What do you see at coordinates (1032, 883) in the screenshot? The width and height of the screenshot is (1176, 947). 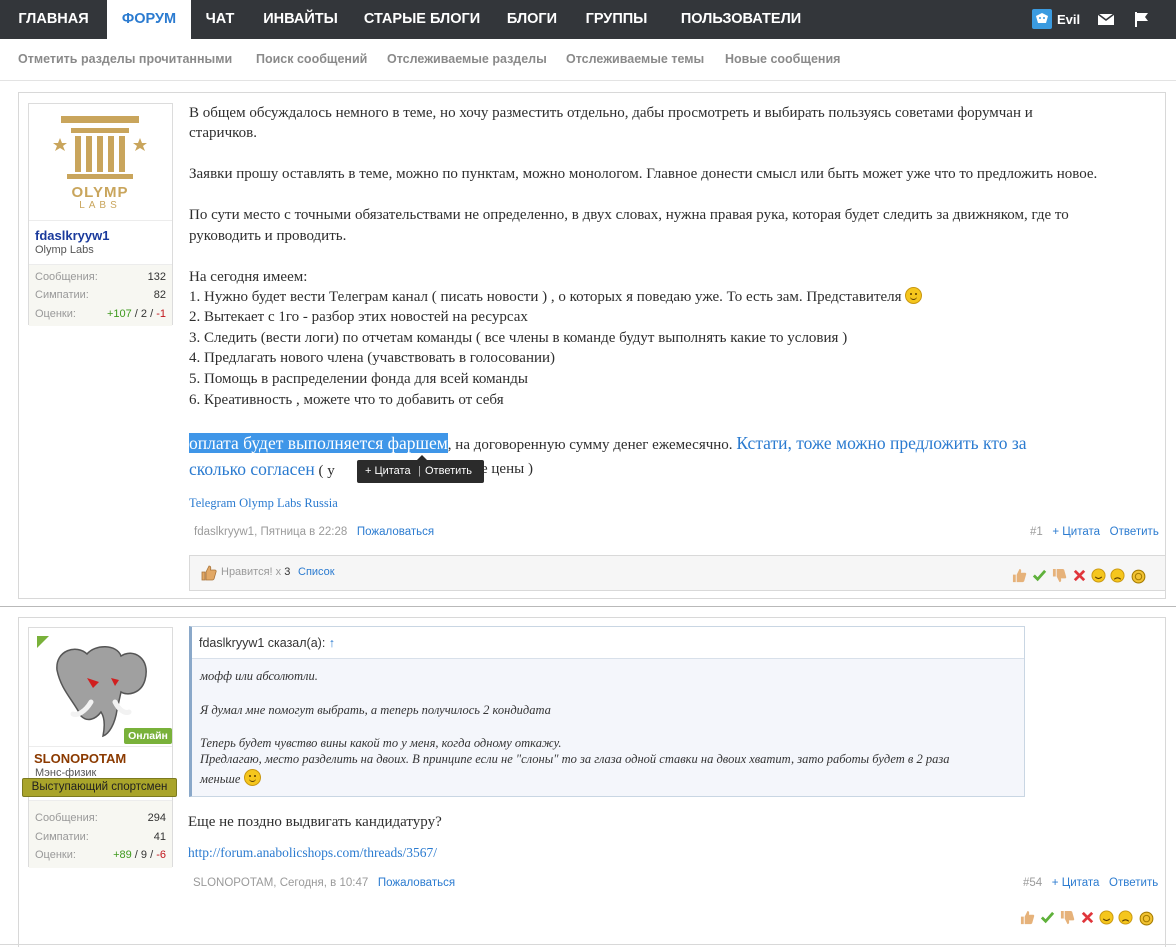 I see `post-number: #54` at bounding box center [1032, 883].